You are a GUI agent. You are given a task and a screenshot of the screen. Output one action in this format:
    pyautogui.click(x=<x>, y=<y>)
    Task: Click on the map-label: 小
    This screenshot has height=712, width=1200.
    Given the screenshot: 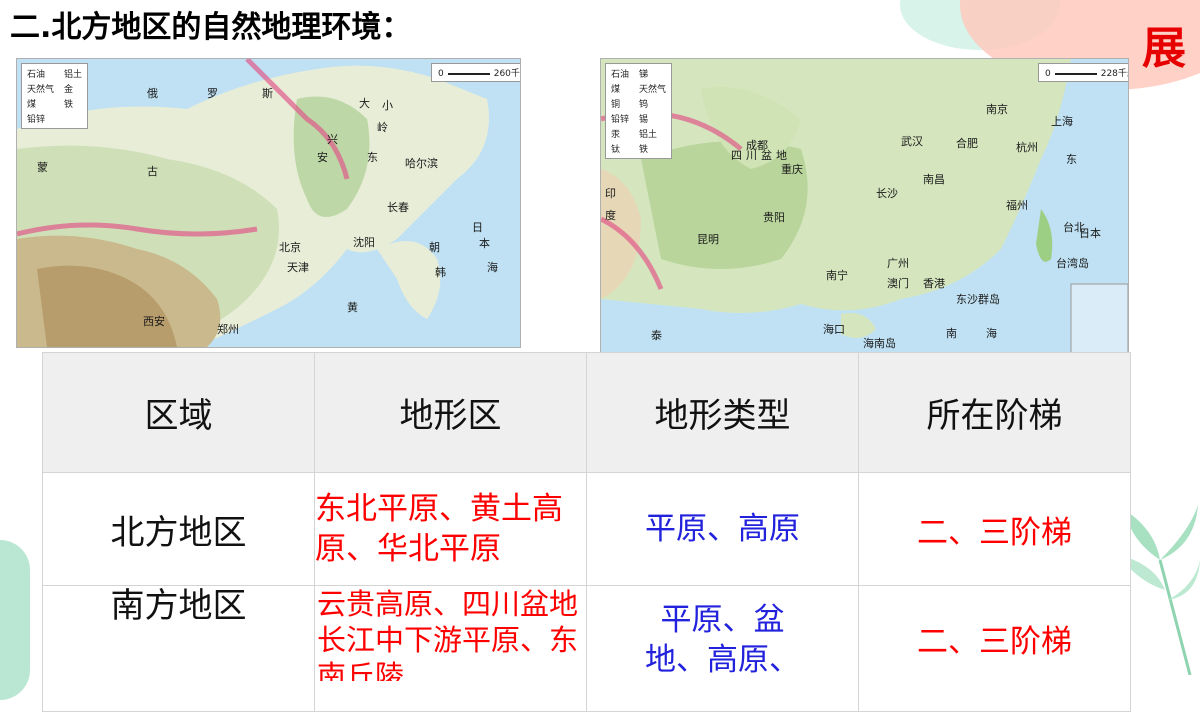 What is the action you would take?
    pyautogui.click(x=387, y=105)
    